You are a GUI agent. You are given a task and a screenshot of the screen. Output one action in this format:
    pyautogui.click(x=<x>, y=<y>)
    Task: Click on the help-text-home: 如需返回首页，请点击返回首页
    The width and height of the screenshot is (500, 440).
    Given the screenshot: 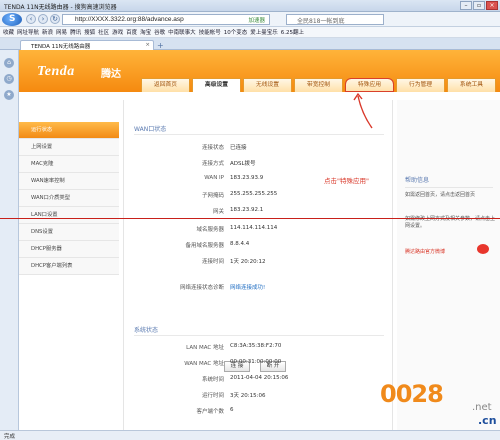 What is the action you would take?
    pyautogui.click(x=440, y=195)
    